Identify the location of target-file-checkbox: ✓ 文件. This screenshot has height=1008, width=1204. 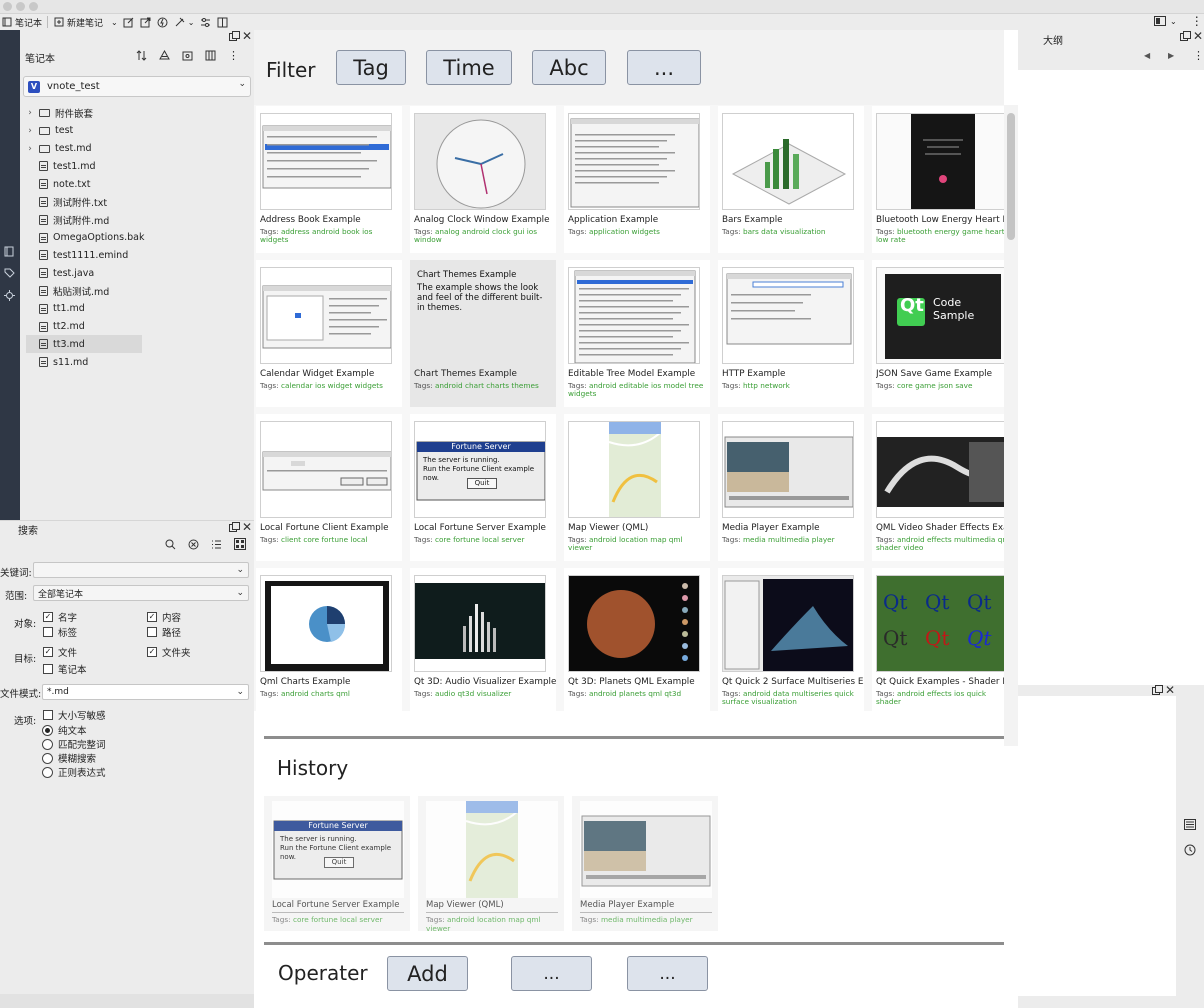
(60, 652).